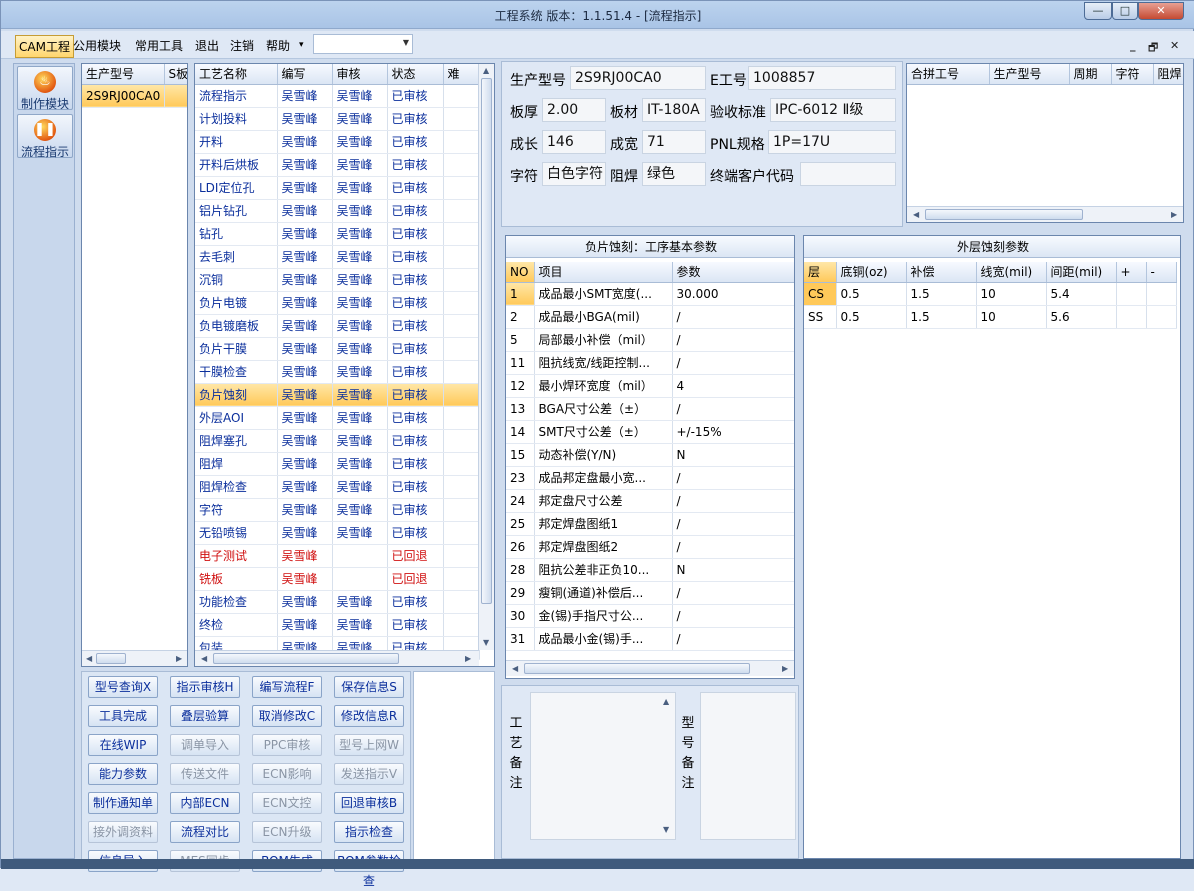  I want to click on model-query-button: 型号查询X, so click(123, 687).